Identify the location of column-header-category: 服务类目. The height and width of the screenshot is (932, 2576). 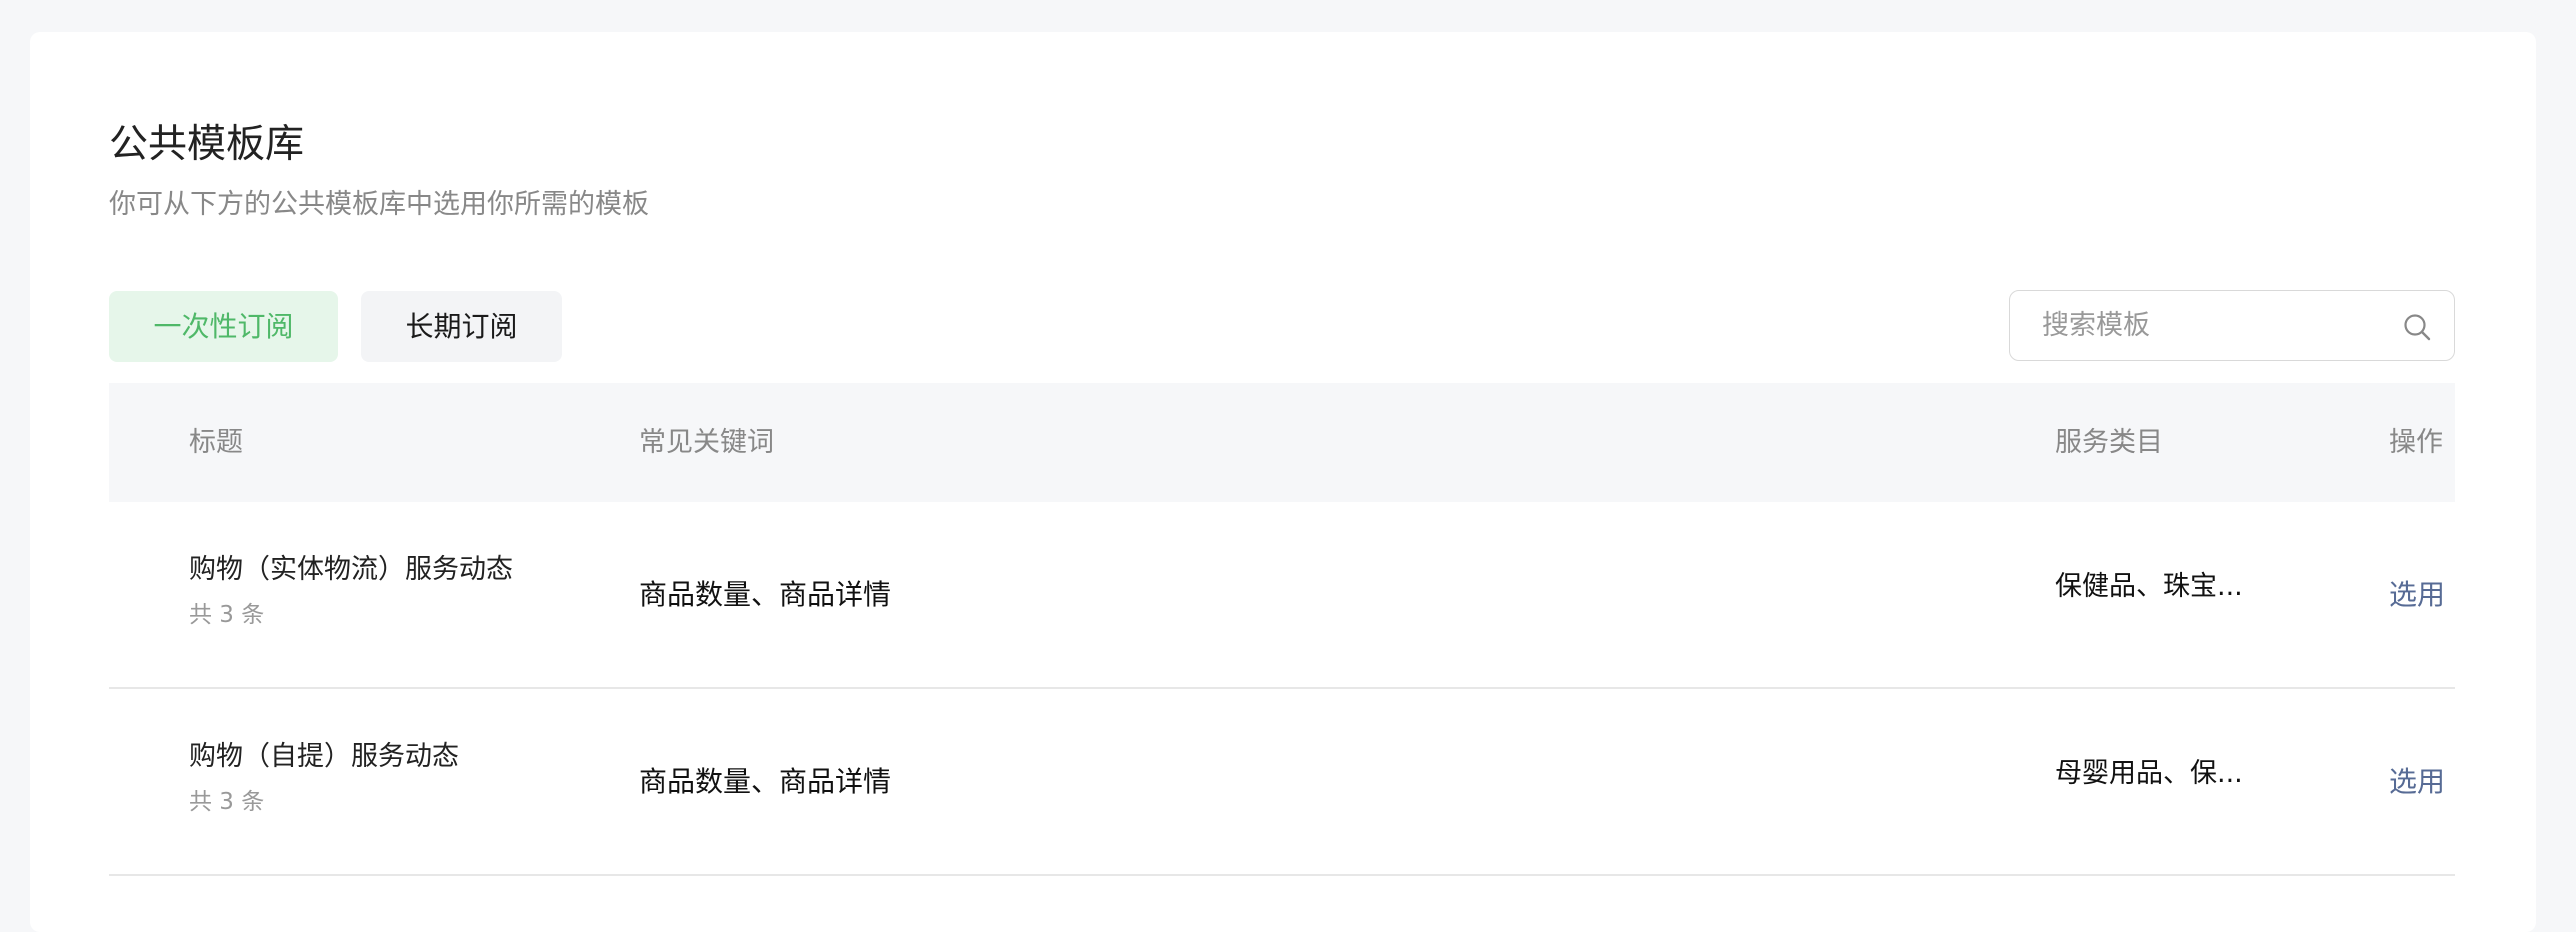
(2109, 442).